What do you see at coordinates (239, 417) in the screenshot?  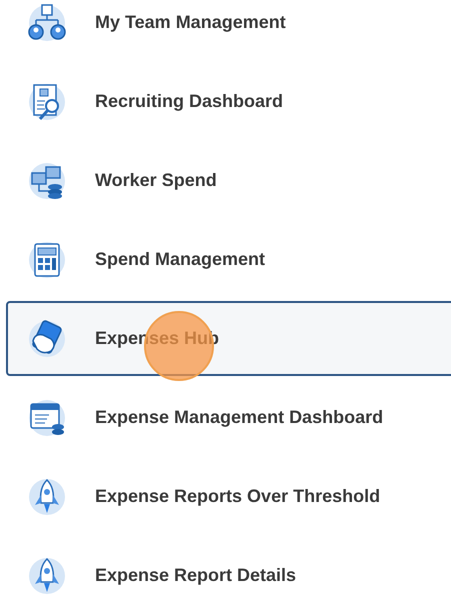 I see `menu-item-label: Expense Management Dashboard` at bounding box center [239, 417].